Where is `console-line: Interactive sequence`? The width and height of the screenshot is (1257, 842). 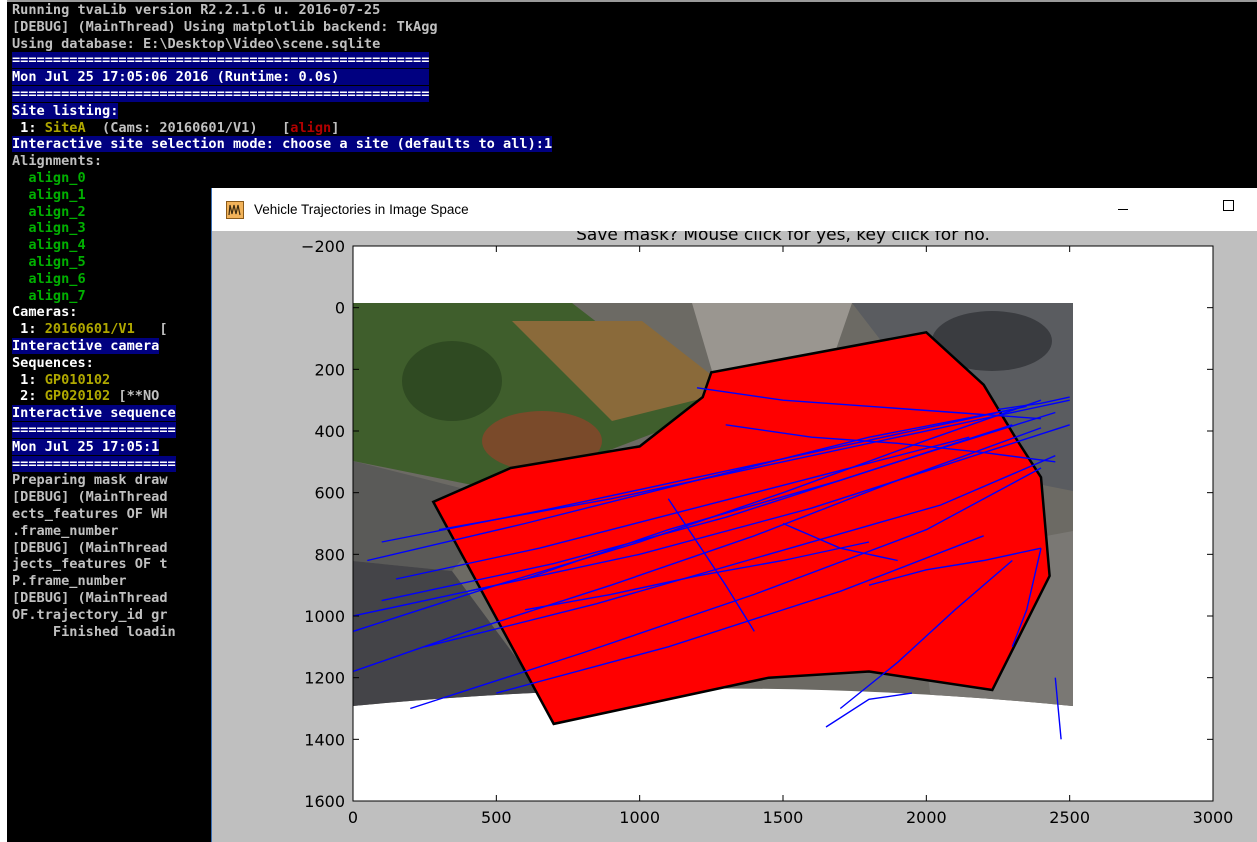 console-line: Interactive sequence is located at coordinates (94, 413).